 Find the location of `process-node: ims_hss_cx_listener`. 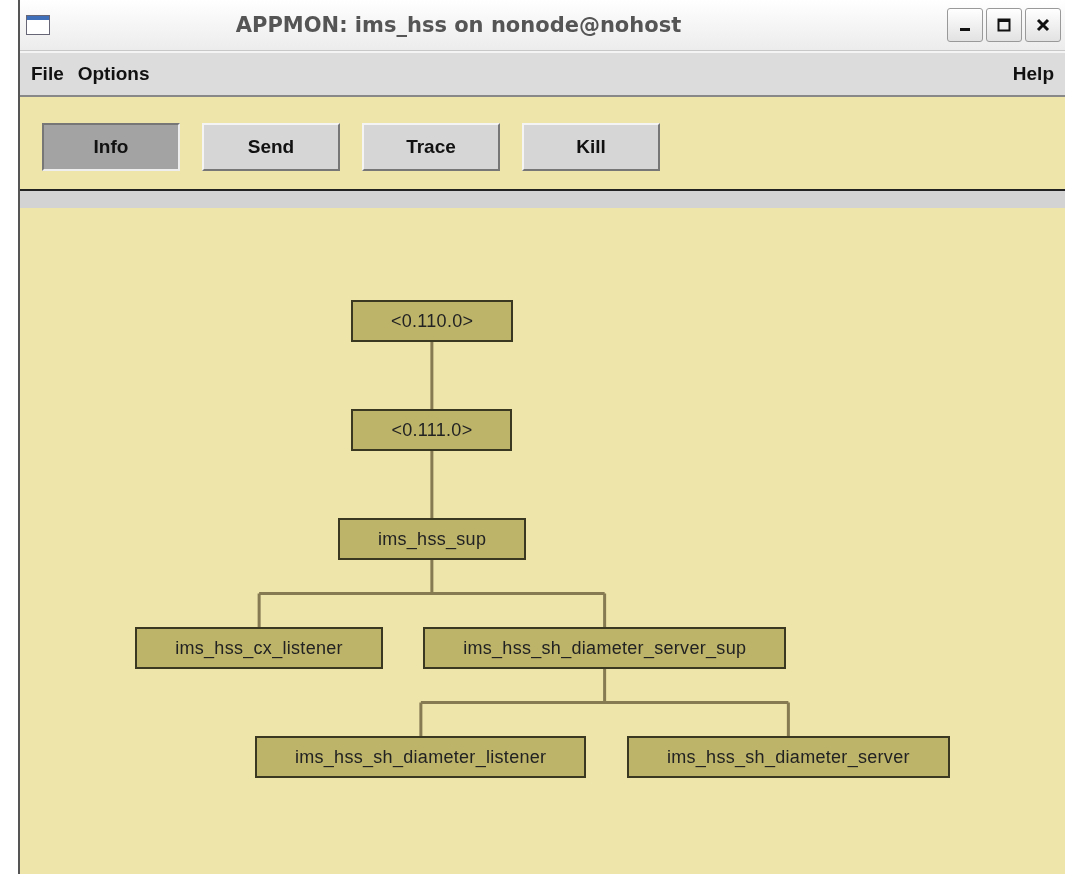

process-node: ims_hss_cx_listener is located at coordinates (259, 648).